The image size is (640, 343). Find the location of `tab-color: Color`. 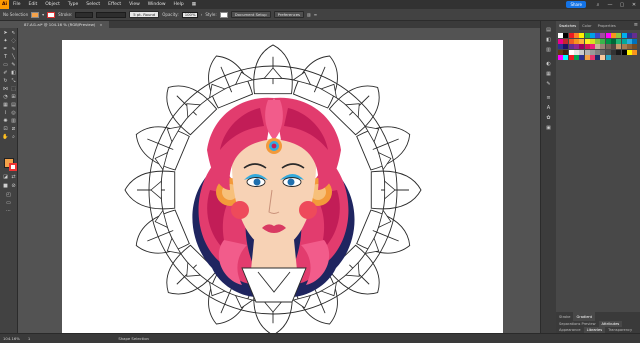

tab-color: Color is located at coordinates (586, 26).